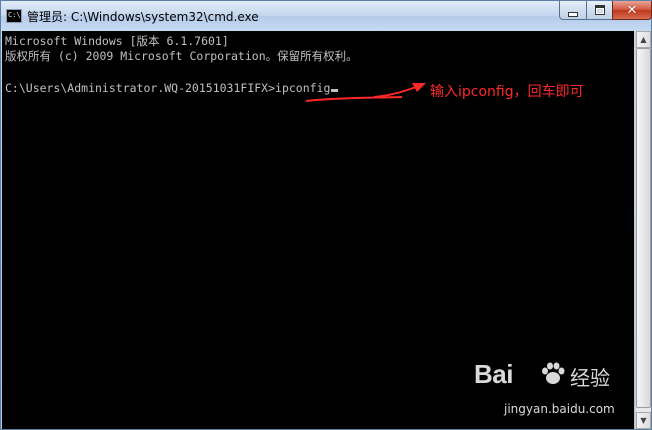 This screenshot has height=430, width=652. I want to click on close-icon: ✕, so click(632, 10).